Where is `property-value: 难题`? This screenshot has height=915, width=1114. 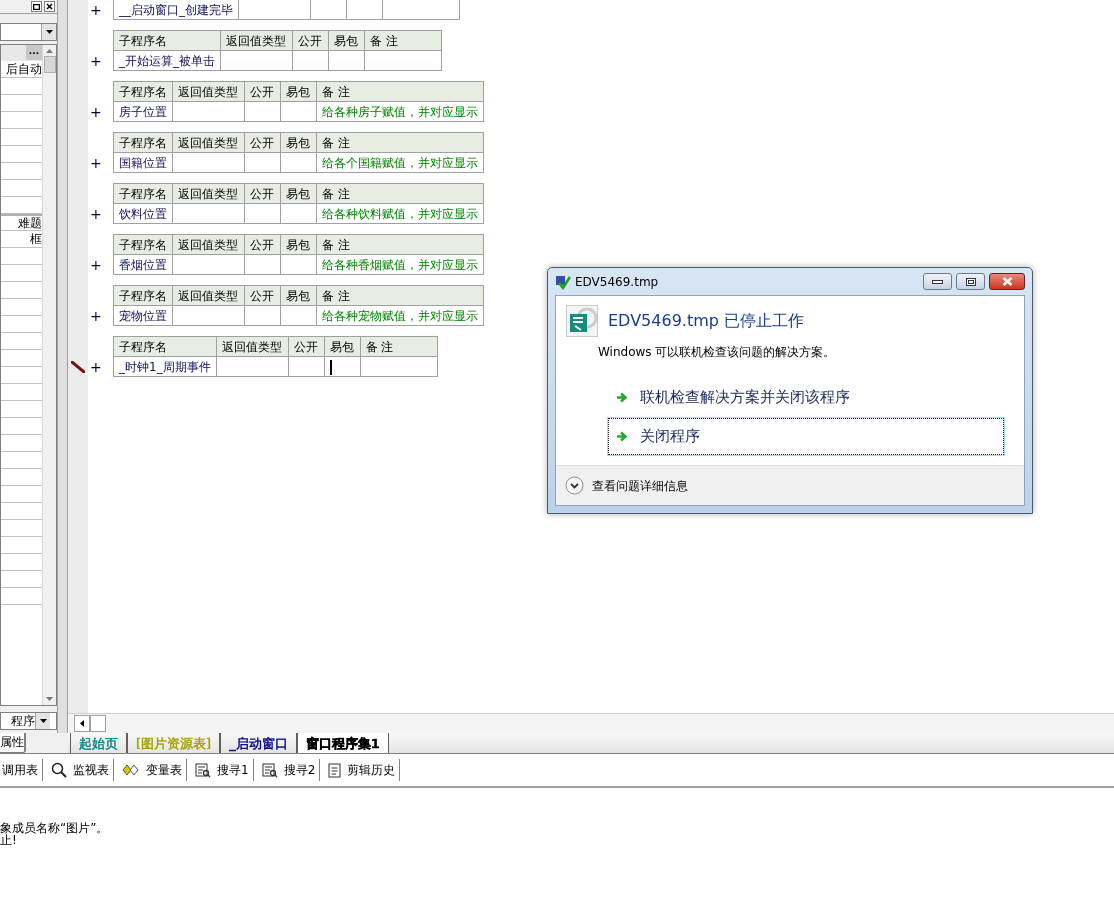
property-value: 难题 is located at coordinates (30, 223).